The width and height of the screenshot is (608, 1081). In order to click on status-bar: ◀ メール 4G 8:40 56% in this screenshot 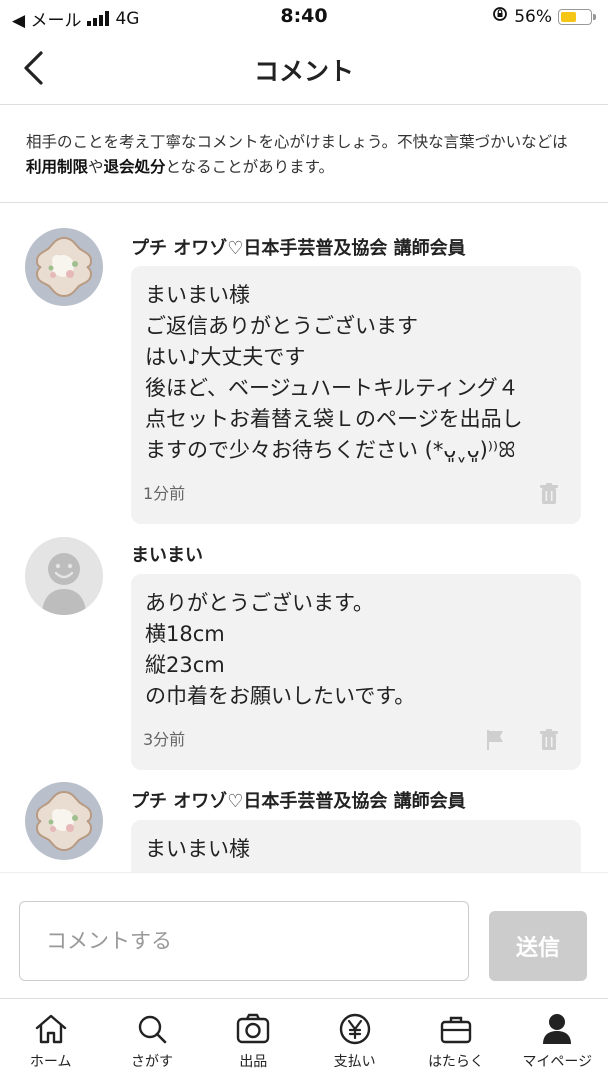, I will do `click(304, 17)`.